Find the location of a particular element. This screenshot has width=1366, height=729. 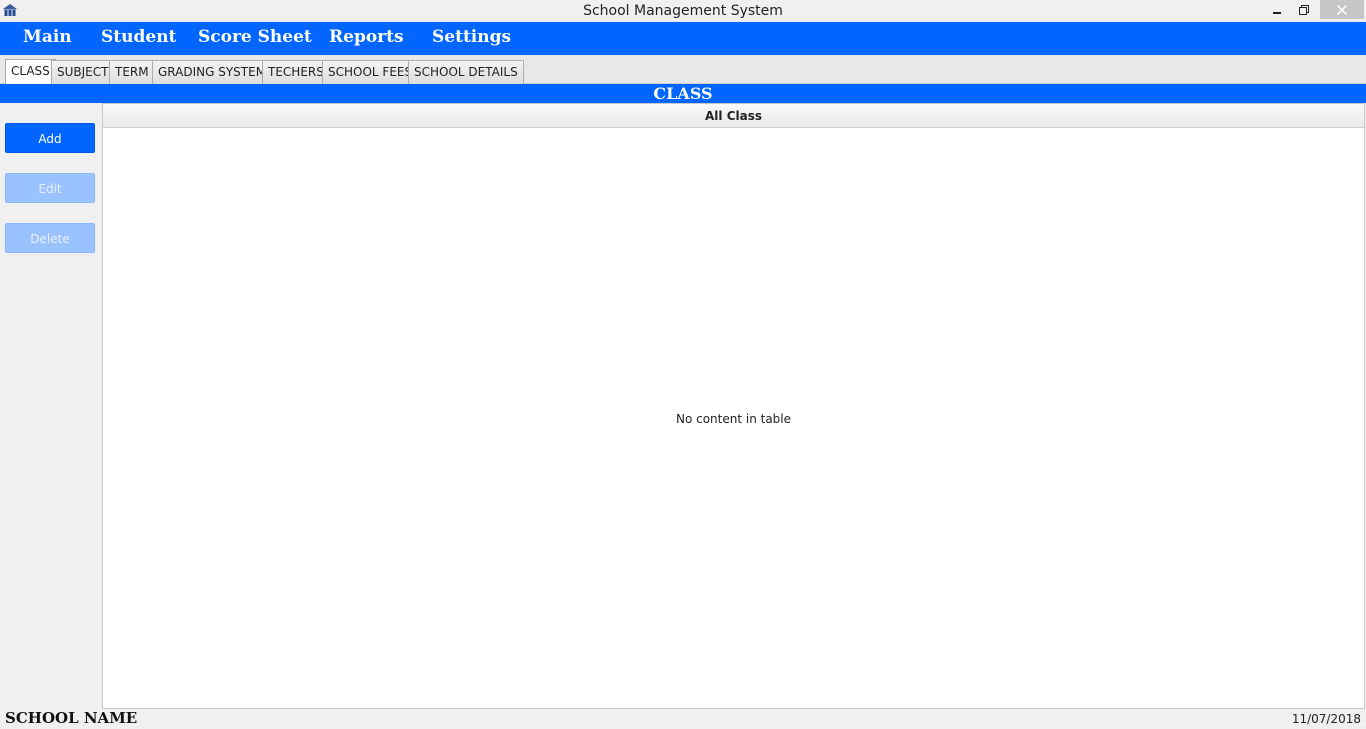

restore-button is located at coordinates (1304, 10).